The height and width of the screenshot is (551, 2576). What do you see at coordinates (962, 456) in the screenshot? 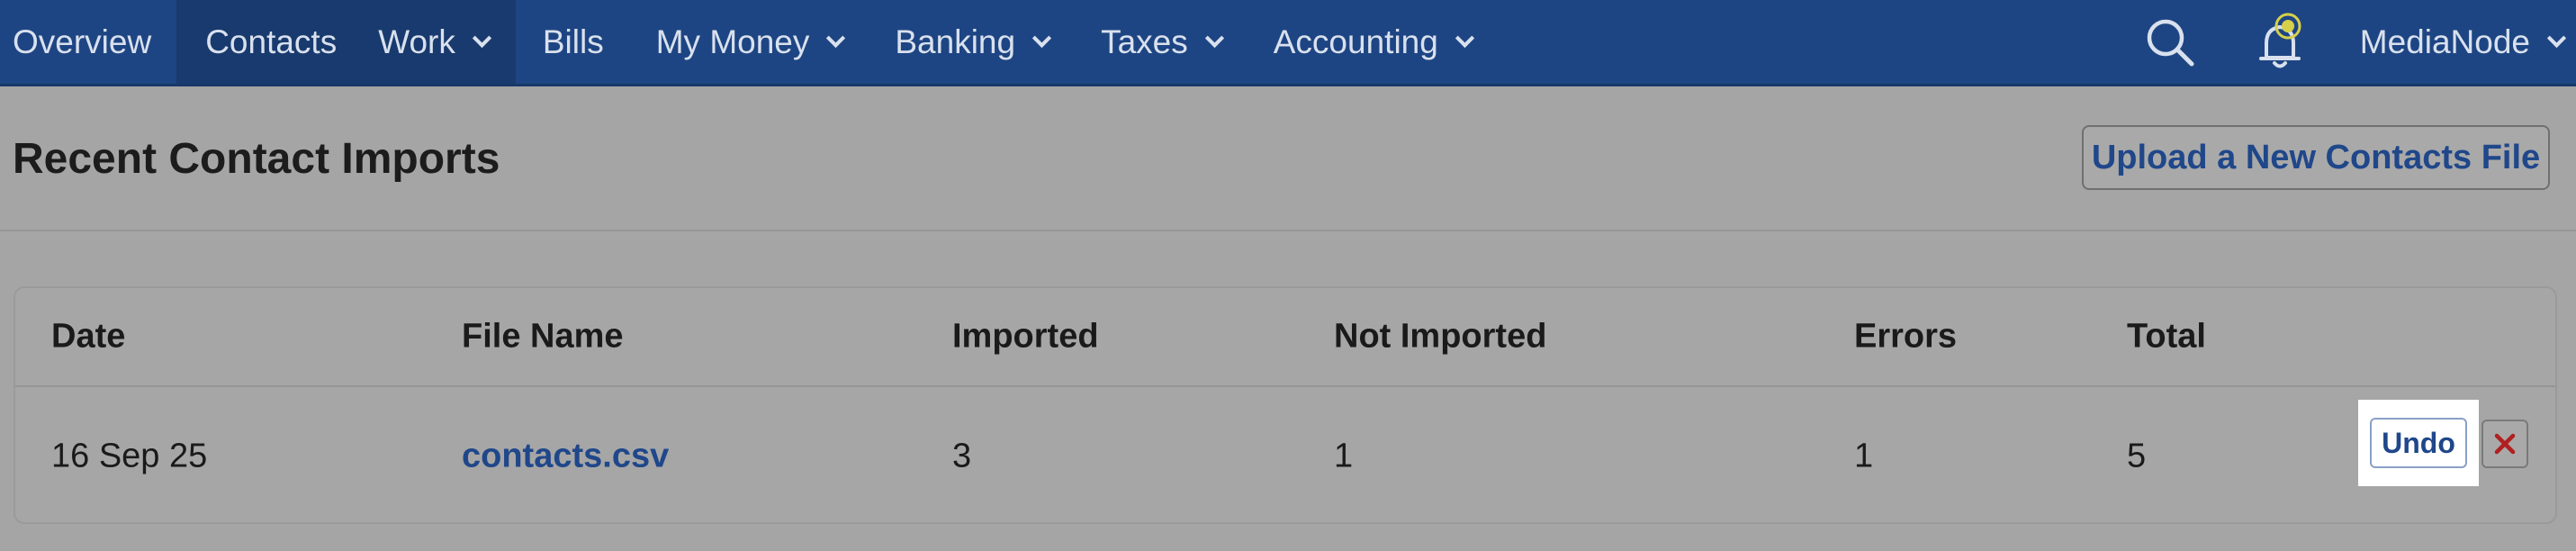
I see `cell-imported: 3` at bounding box center [962, 456].